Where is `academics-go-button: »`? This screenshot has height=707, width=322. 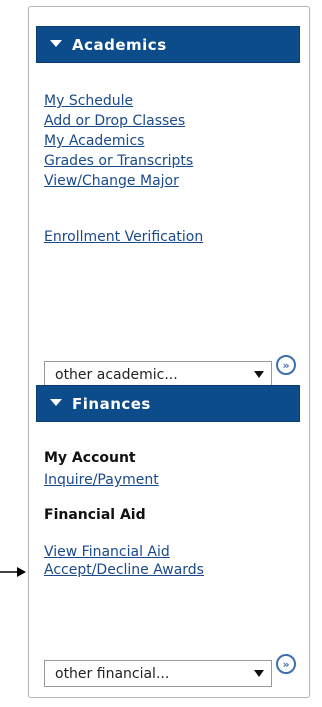 academics-go-button: » is located at coordinates (286, 365).